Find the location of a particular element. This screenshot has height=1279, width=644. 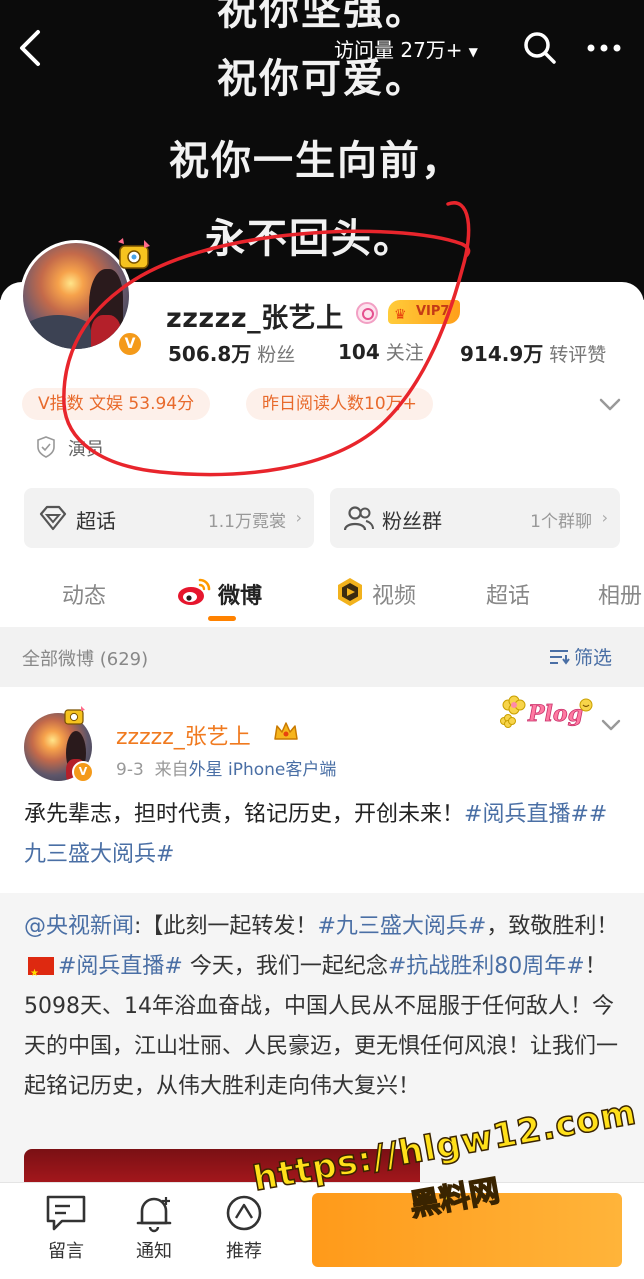

tab-supertopic: 超话 is located at coordinates (508, 594).